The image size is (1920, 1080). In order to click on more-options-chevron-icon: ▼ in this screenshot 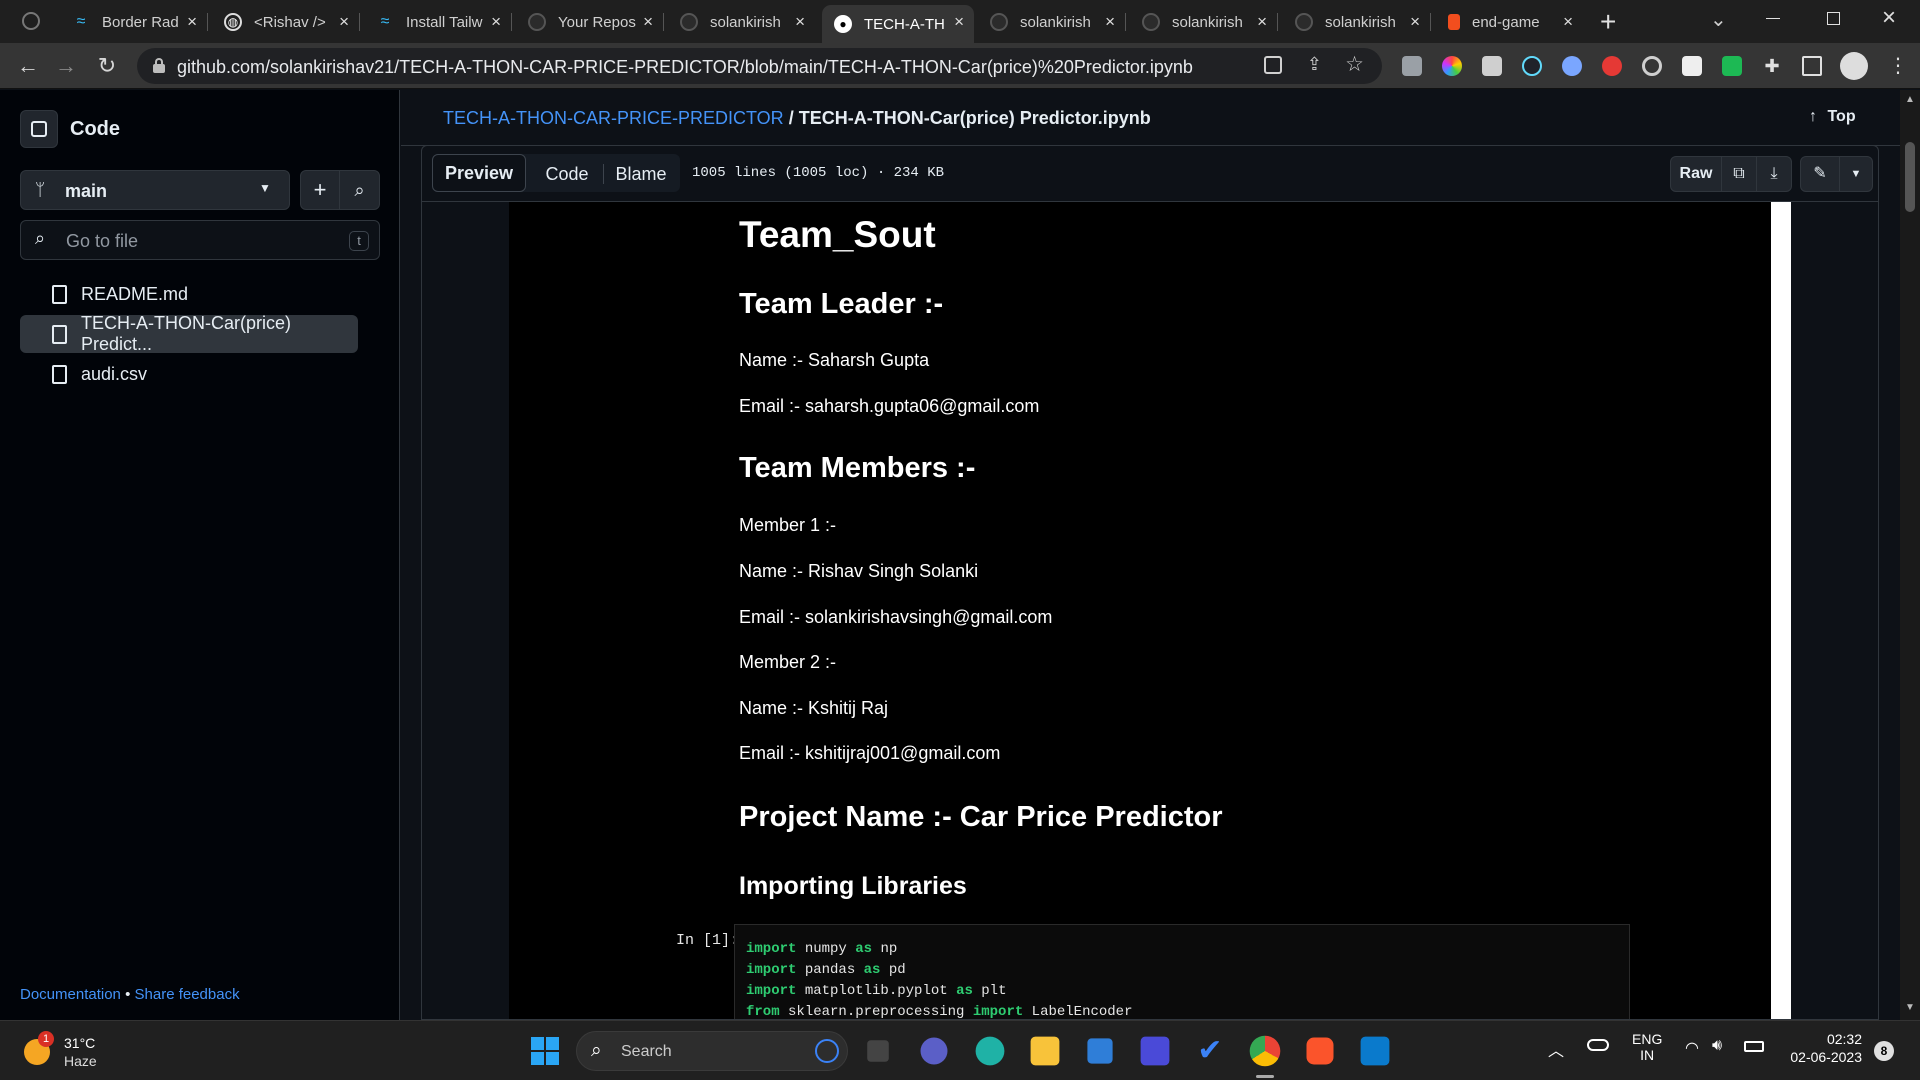, I will do `click(1856, 174)`.